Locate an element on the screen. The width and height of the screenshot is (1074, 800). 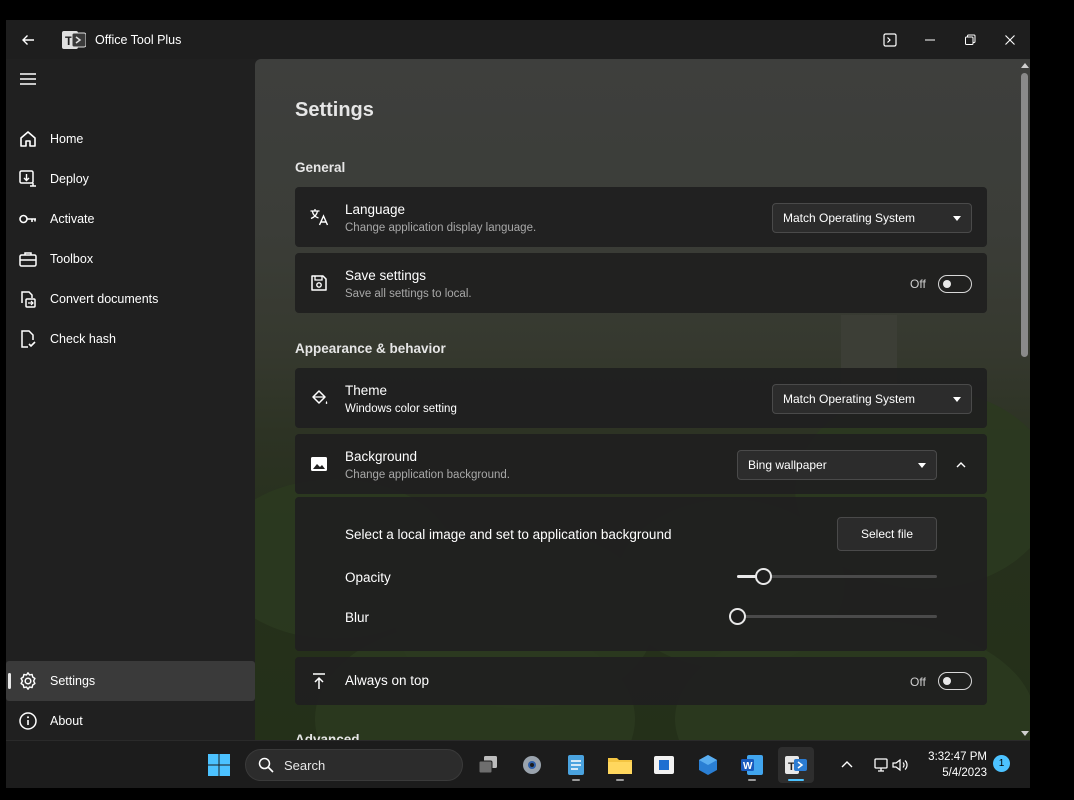
nav-item-toolbox: Toolbox is located at coordinates (130, 259).